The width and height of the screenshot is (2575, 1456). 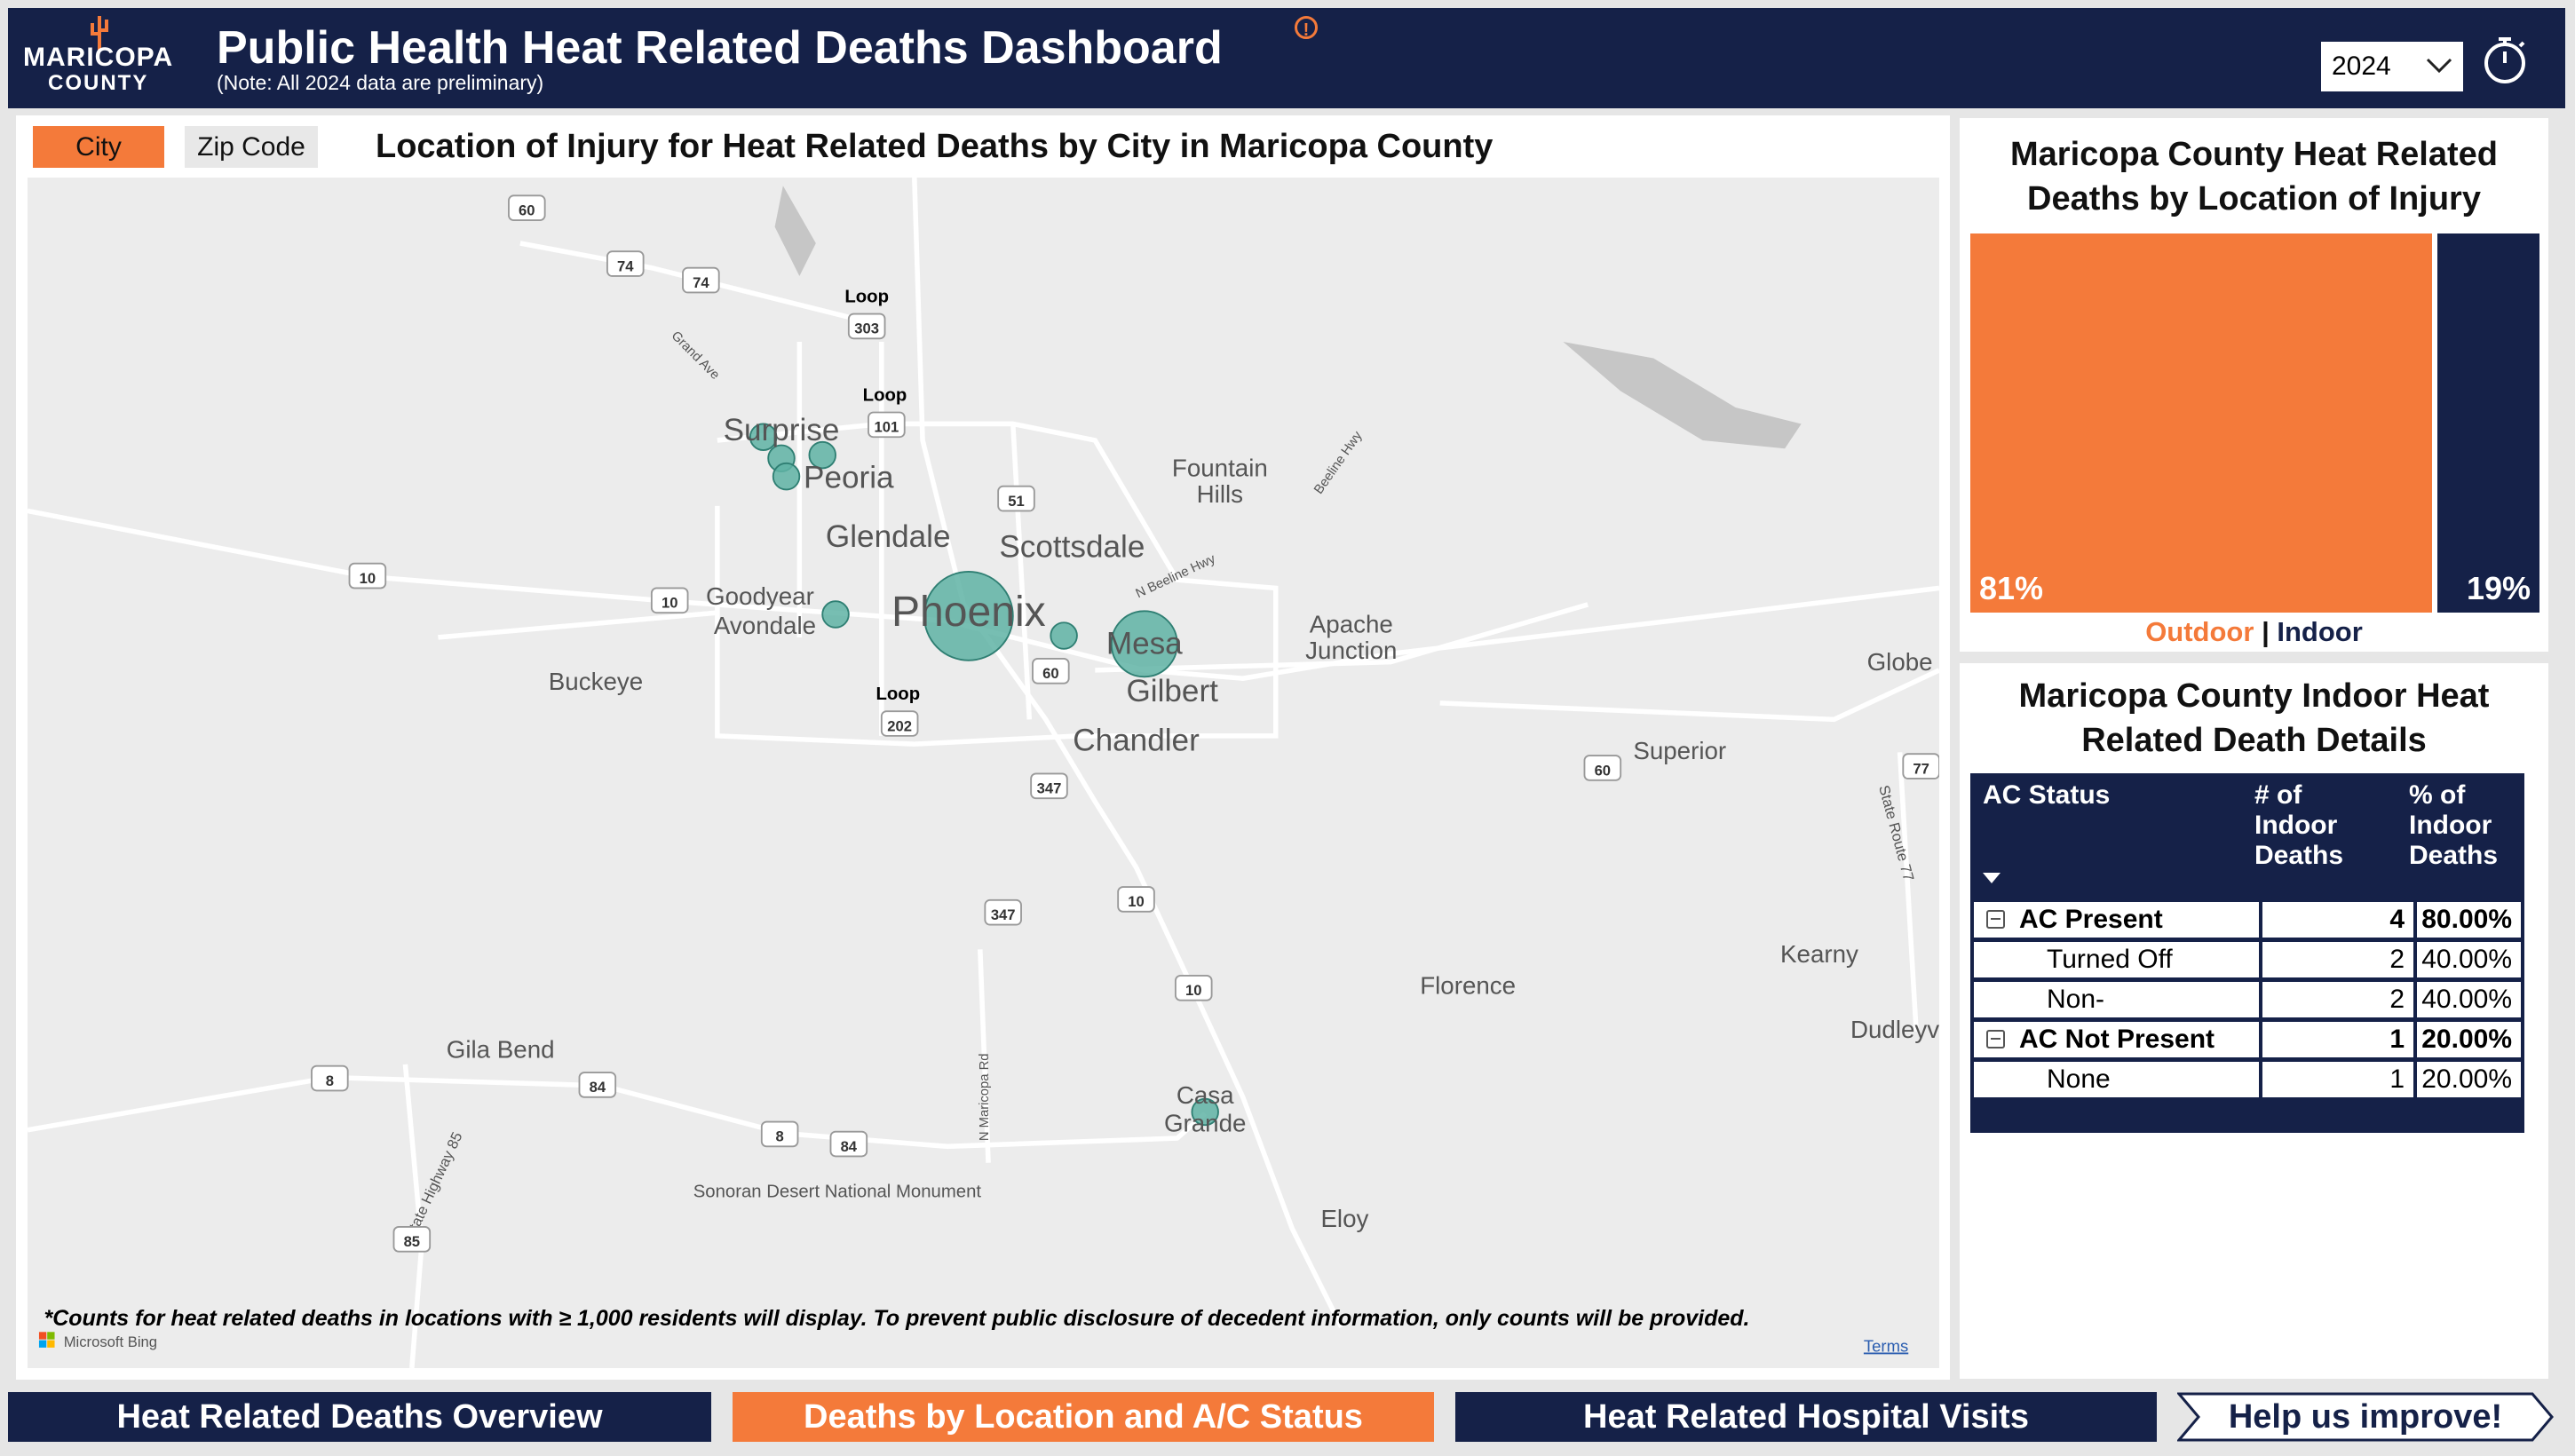 What do you see at coordinates (1351, 650) in the screenshot?
I see `city-label: Junction` at bounding box center [1351, 650].